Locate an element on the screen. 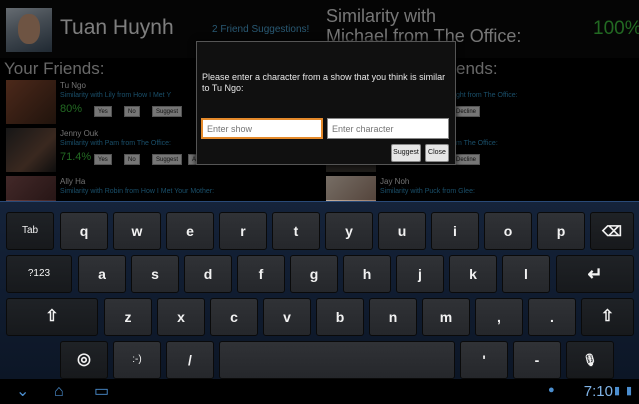 This screenshot has height=404, width=639. key-c: c is located at coordinates (234, 317).